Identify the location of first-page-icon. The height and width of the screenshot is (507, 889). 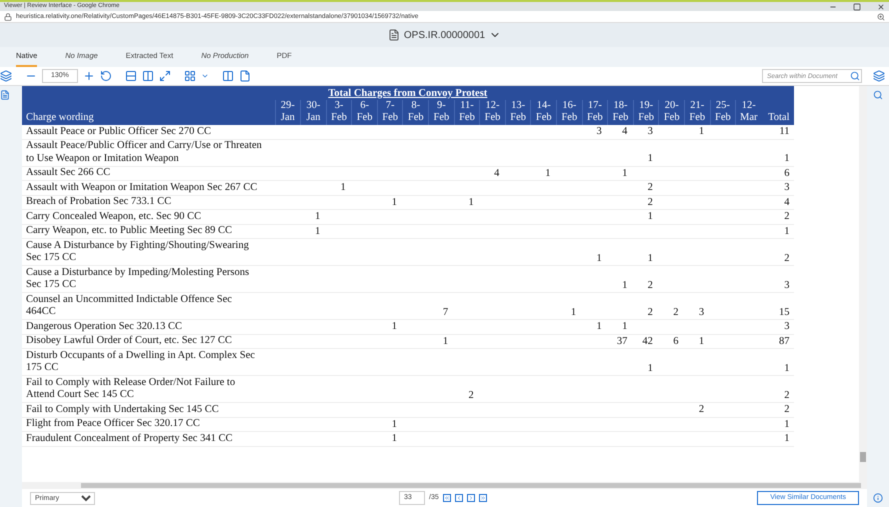
(446, 498).